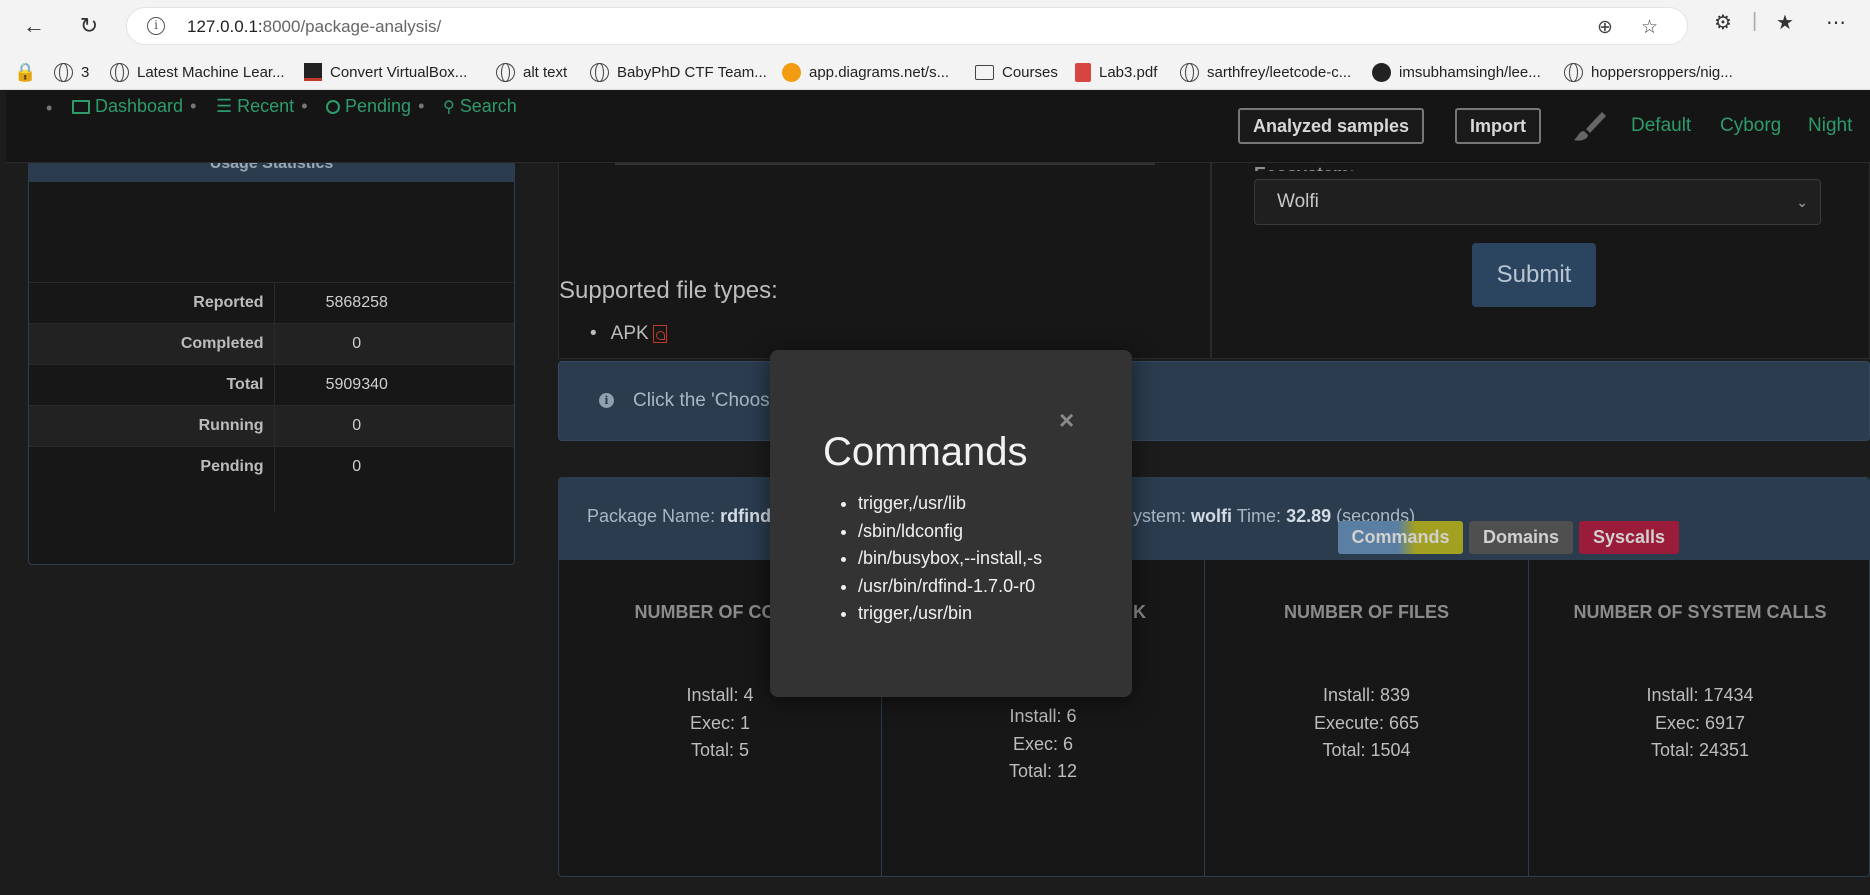 This screenshot has width=1870, height=895. I want to click on close-icon: ×, so click(1066, 420).